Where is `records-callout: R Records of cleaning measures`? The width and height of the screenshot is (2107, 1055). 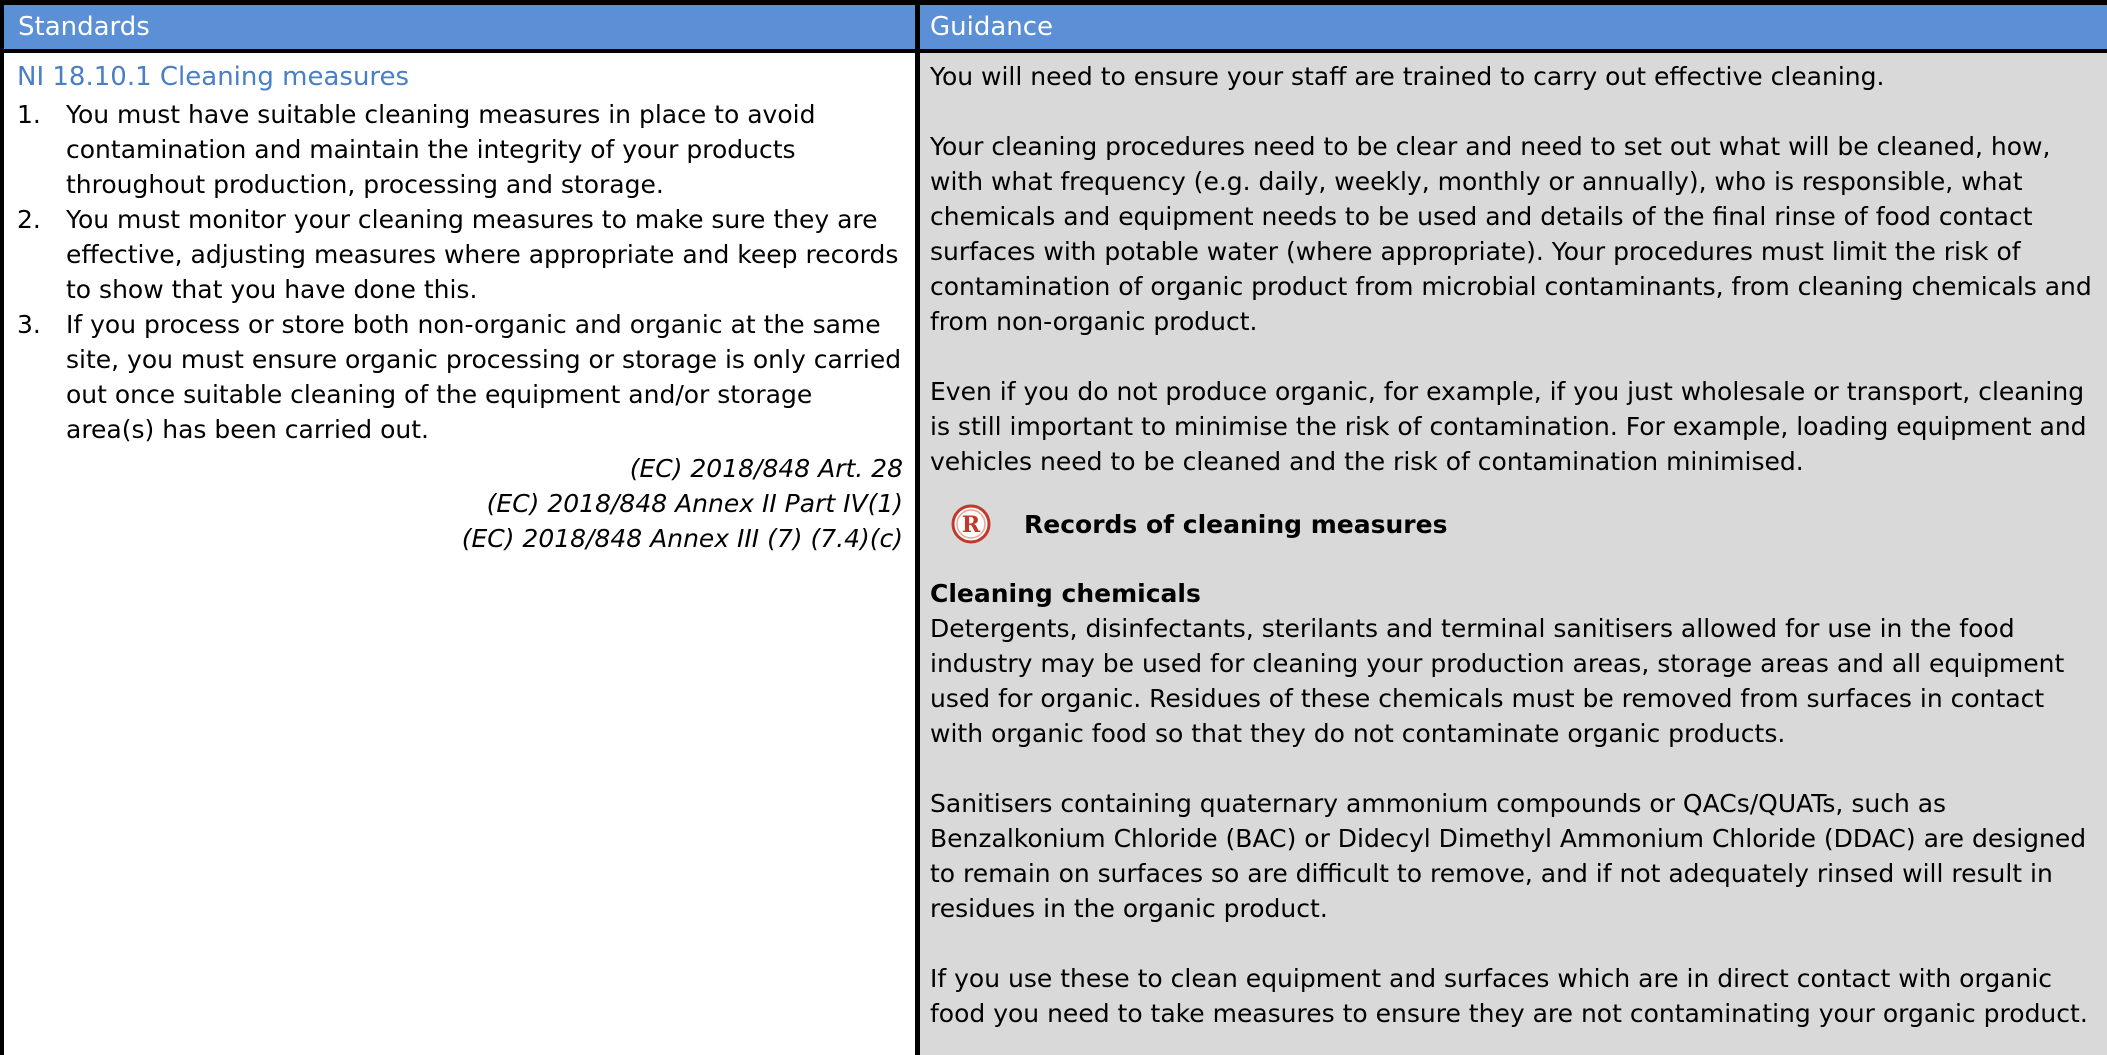
records-callout: R Records of cleaning measures is located at coordinates (1513, 524).